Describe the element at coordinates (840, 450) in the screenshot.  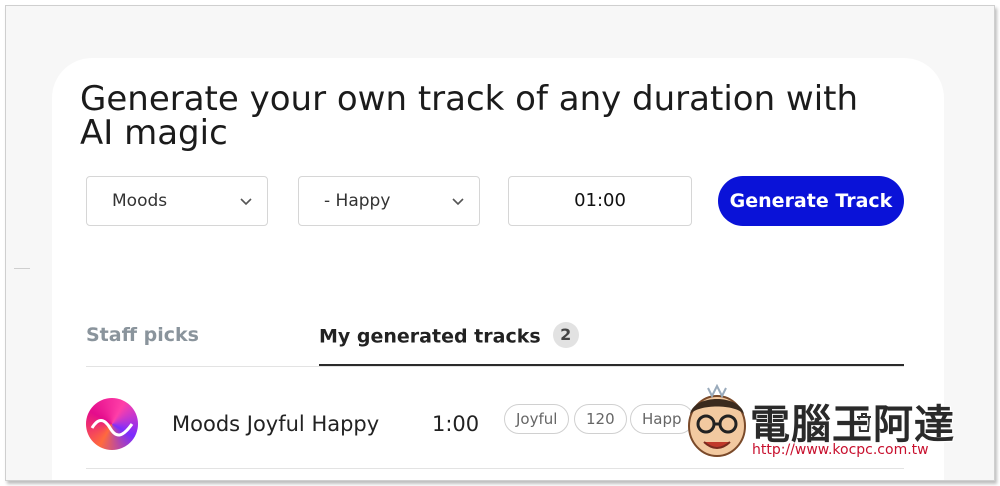
I see `watermark-url: http://www.kocpc.com.tw` at that location.